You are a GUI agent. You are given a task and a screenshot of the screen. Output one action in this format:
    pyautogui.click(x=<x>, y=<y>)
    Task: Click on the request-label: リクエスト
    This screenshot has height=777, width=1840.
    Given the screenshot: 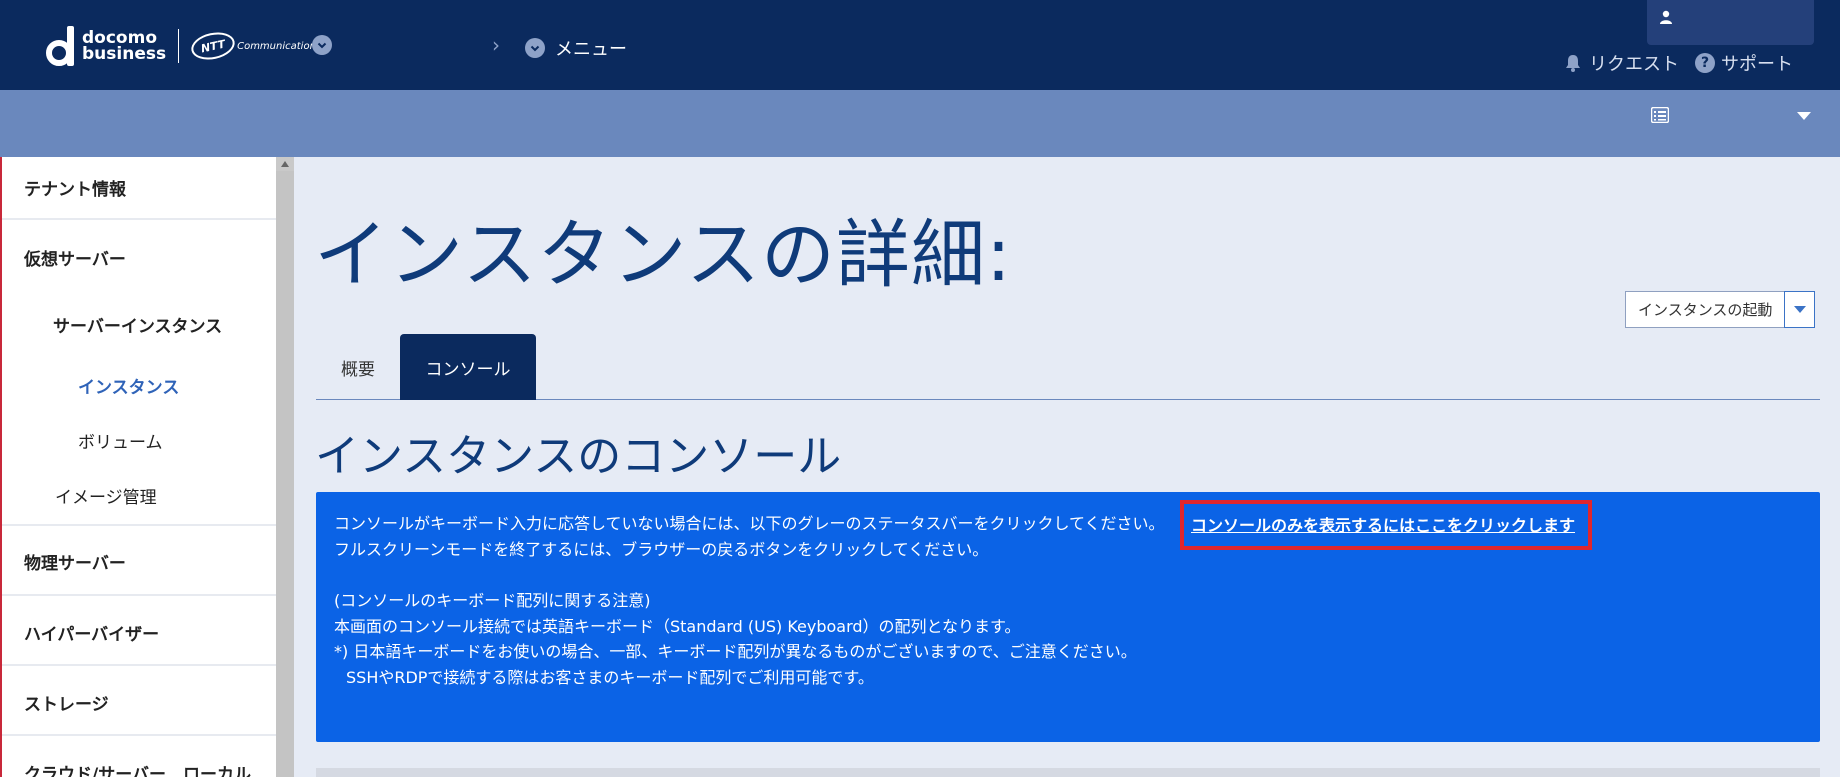 What is the action you would take?
    pyautogui.click(x=1634, y=64)
    